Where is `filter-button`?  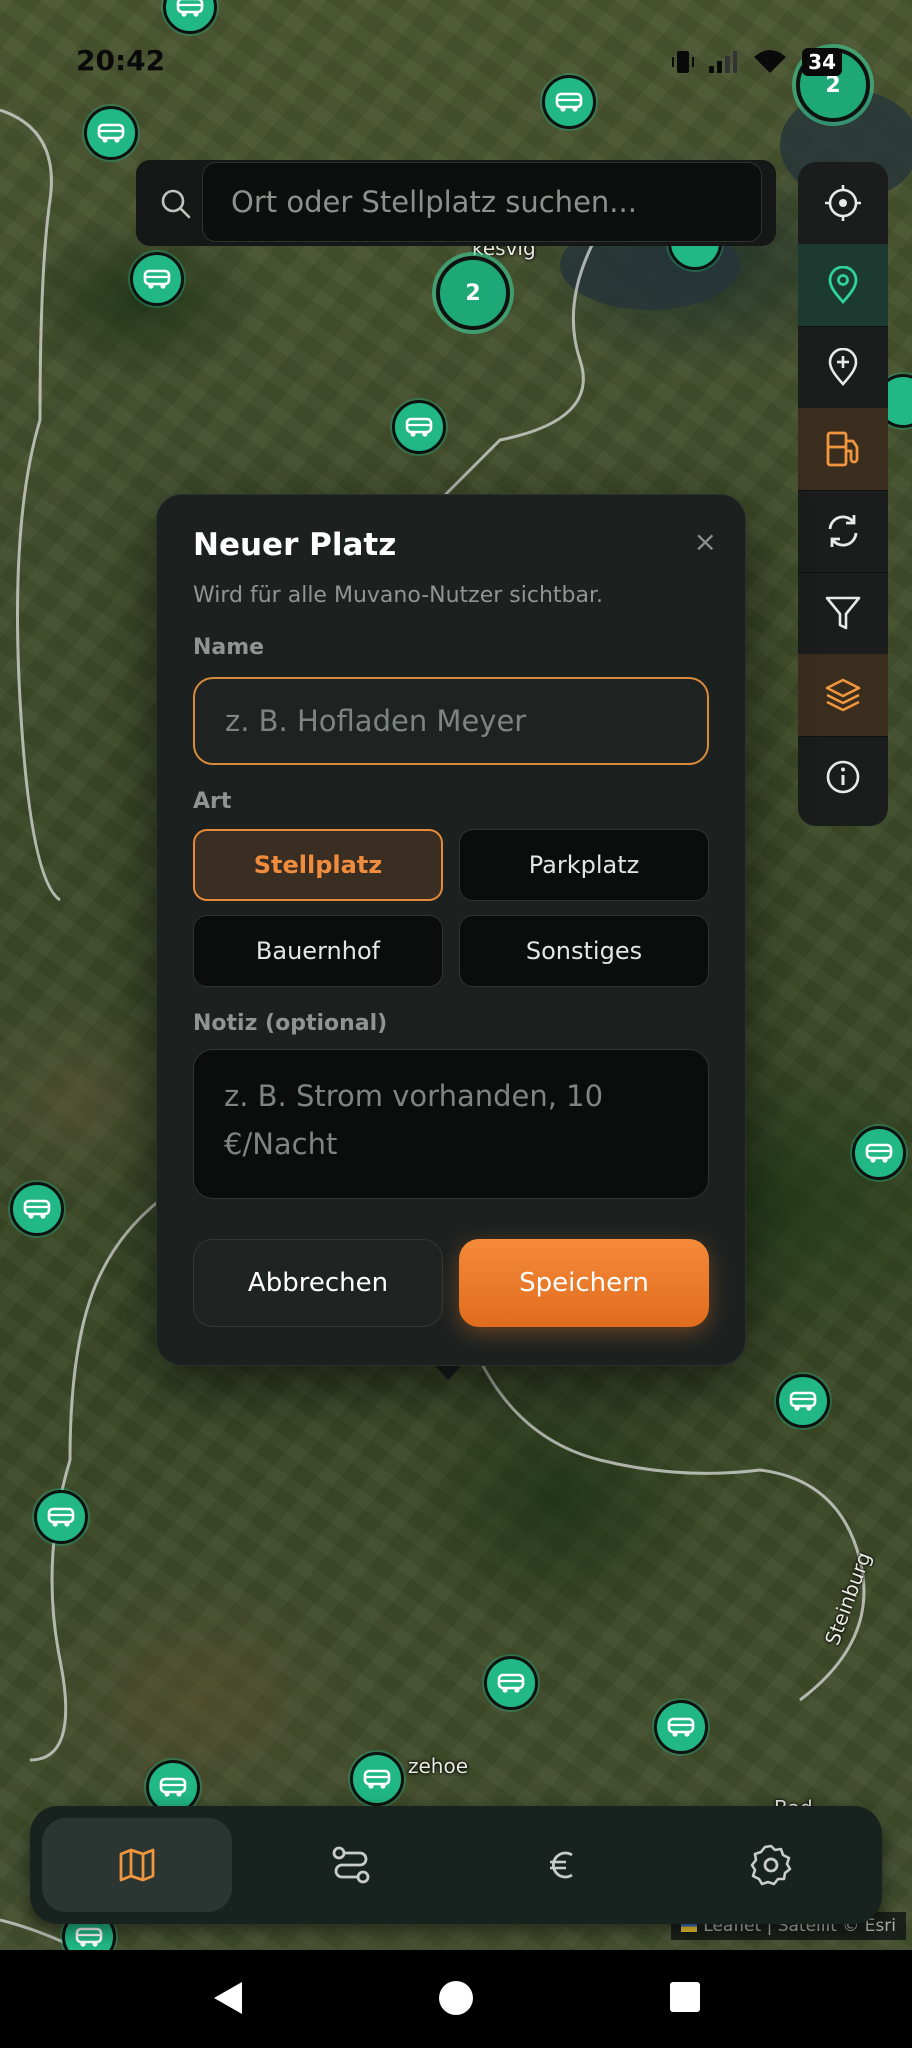 filter-button is located at coordinates (843, 613).